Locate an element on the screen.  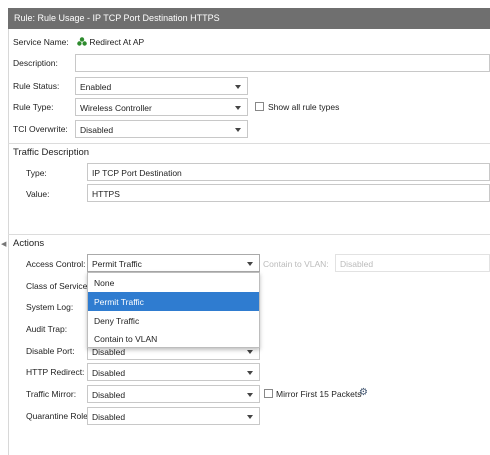
access-control-value: Permit Traffic is located at coordinates (117, 264).